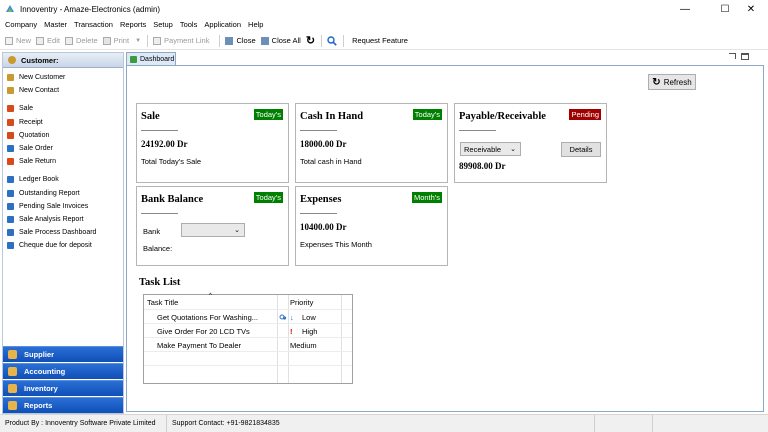 Image resolution: width=768 pixels, height=432 pixels. What do you see at coordinates (63, 179) in the screenshot?
I see `sidebar-item-ledger-book: Ledger Book` at bounding box center [63, 179].